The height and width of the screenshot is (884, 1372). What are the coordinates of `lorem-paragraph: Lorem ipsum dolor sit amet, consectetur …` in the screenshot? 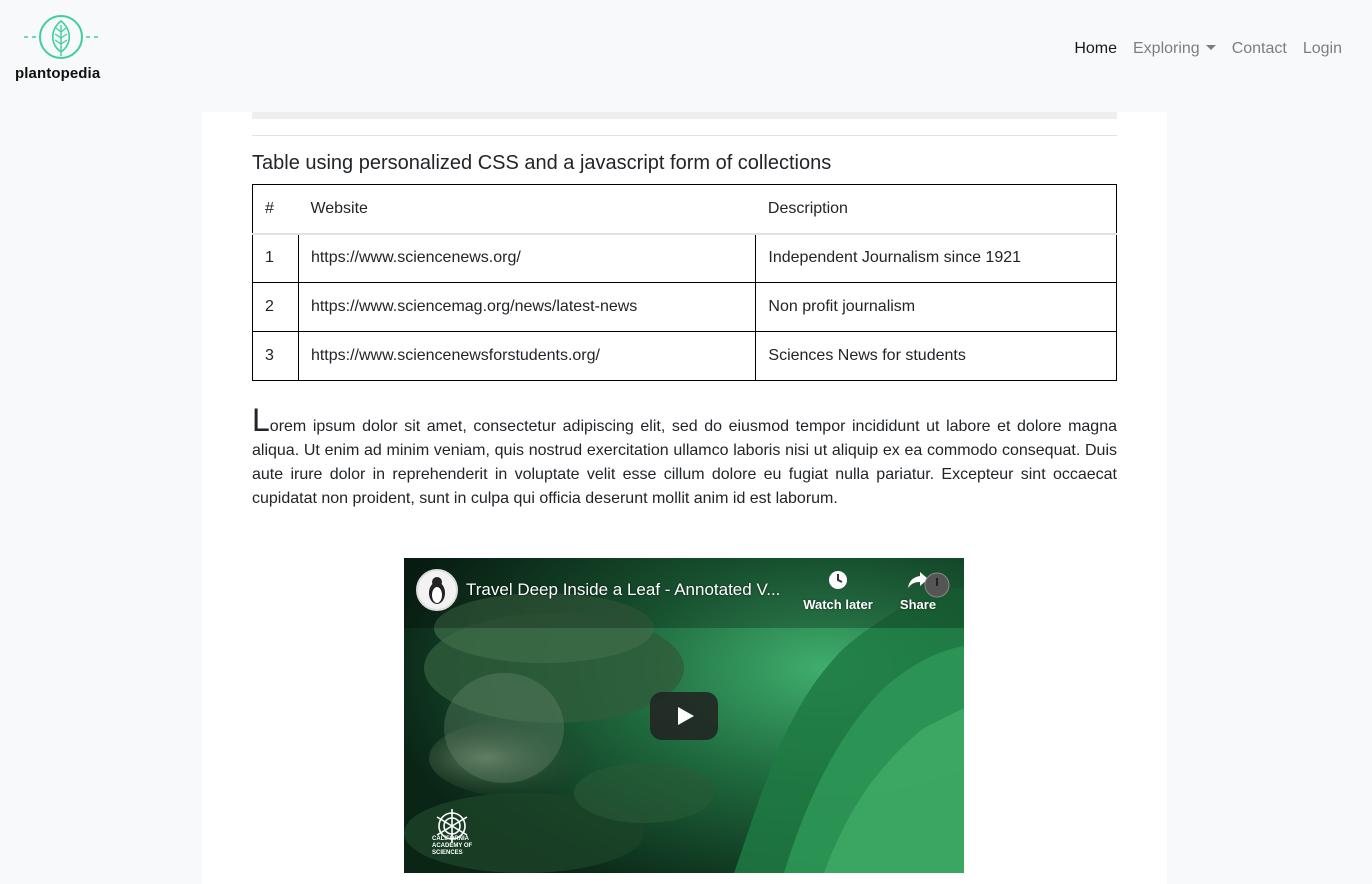 It's located at (684, 457).